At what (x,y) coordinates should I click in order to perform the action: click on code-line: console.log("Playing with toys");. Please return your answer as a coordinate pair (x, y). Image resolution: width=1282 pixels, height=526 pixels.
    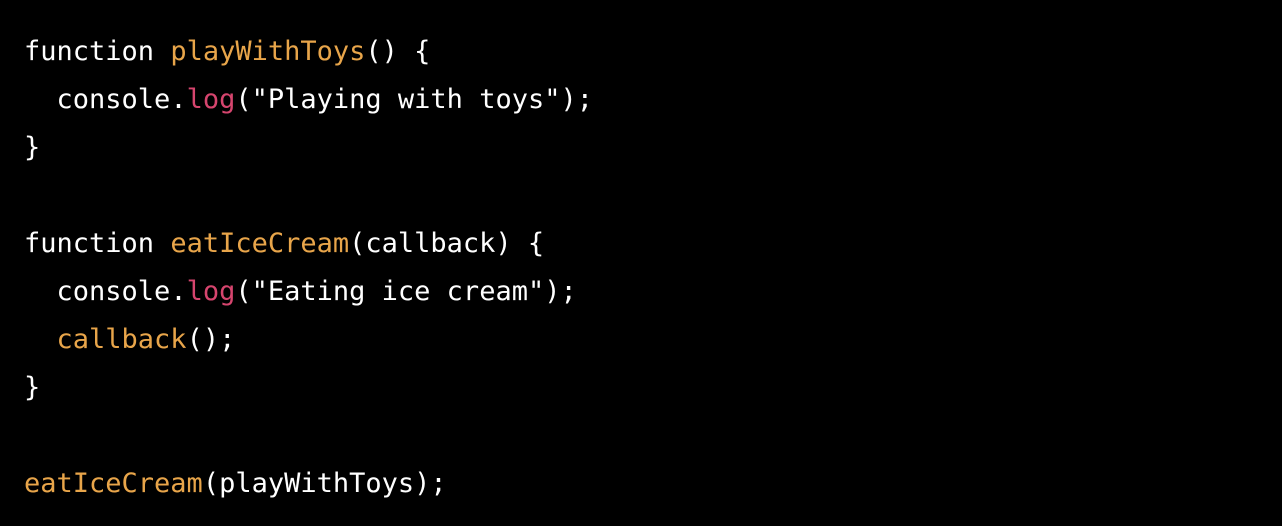
    Looking at the image, I should click on (308, 100).